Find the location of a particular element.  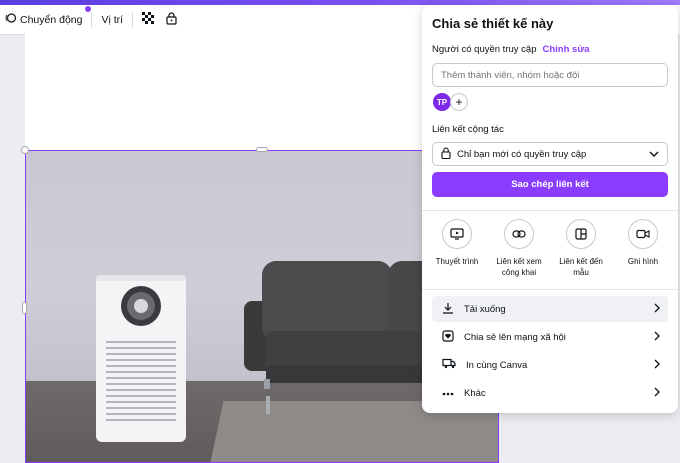

copy-link-button: Sao chép liên kết is located at coordinates (550, 184).